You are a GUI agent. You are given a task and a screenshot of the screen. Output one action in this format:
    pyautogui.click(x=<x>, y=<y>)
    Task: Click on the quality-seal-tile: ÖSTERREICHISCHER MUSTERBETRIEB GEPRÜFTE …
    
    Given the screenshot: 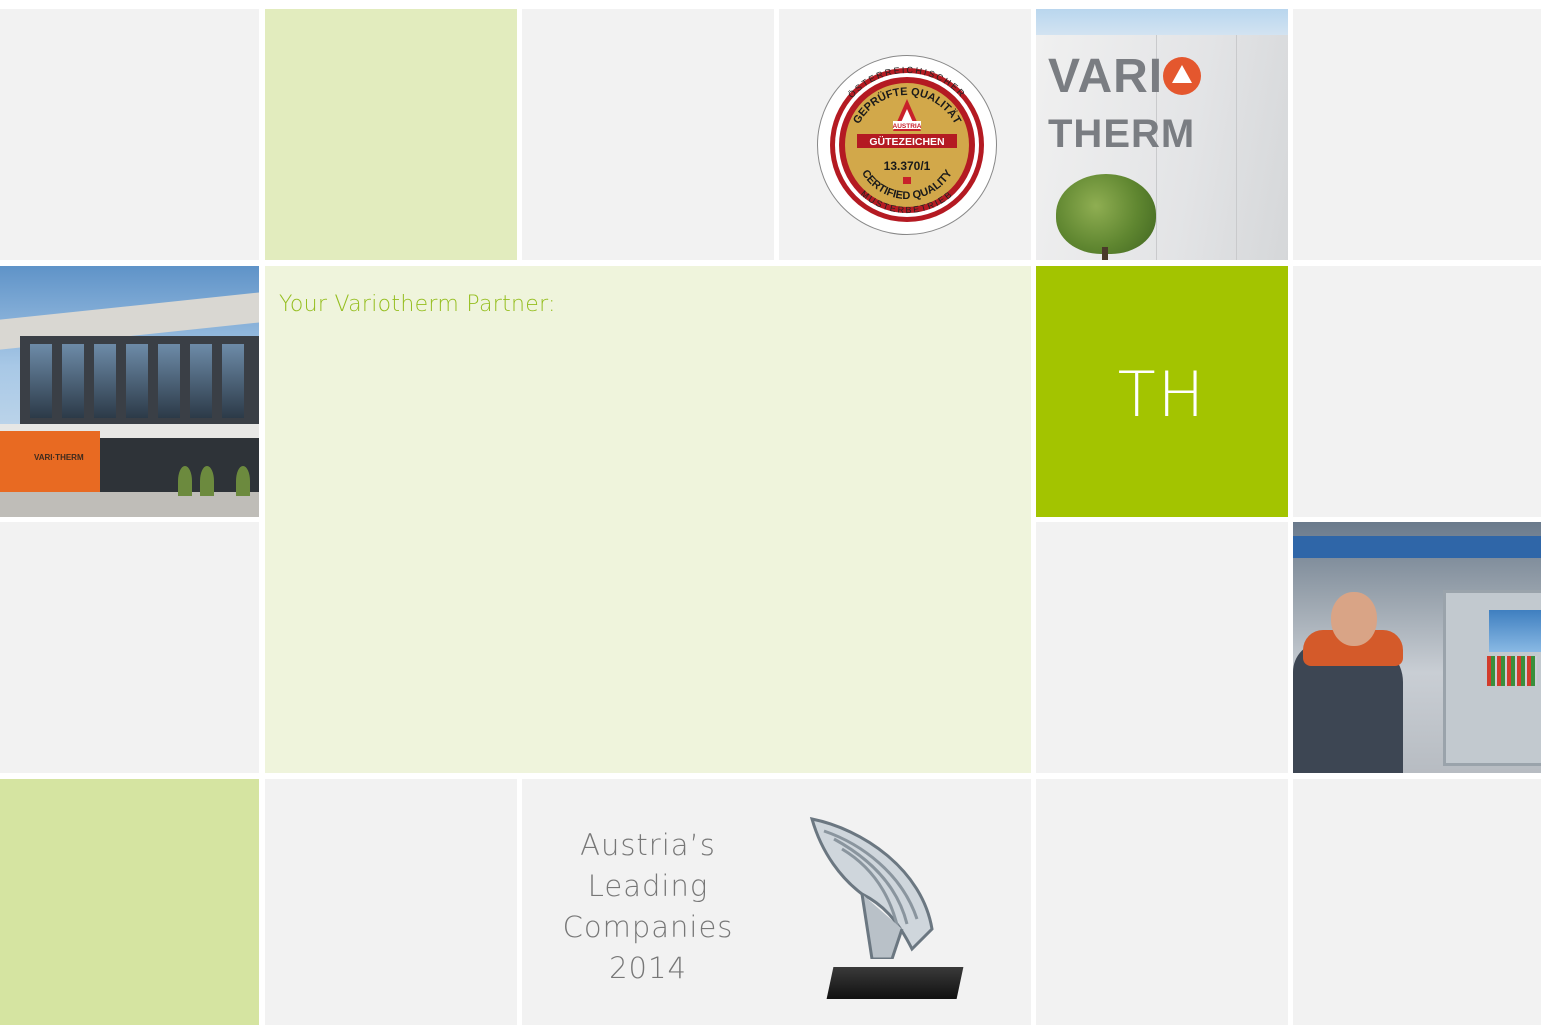 What is the action you would take?
    pyautogui.click(x=905, y=134)
    